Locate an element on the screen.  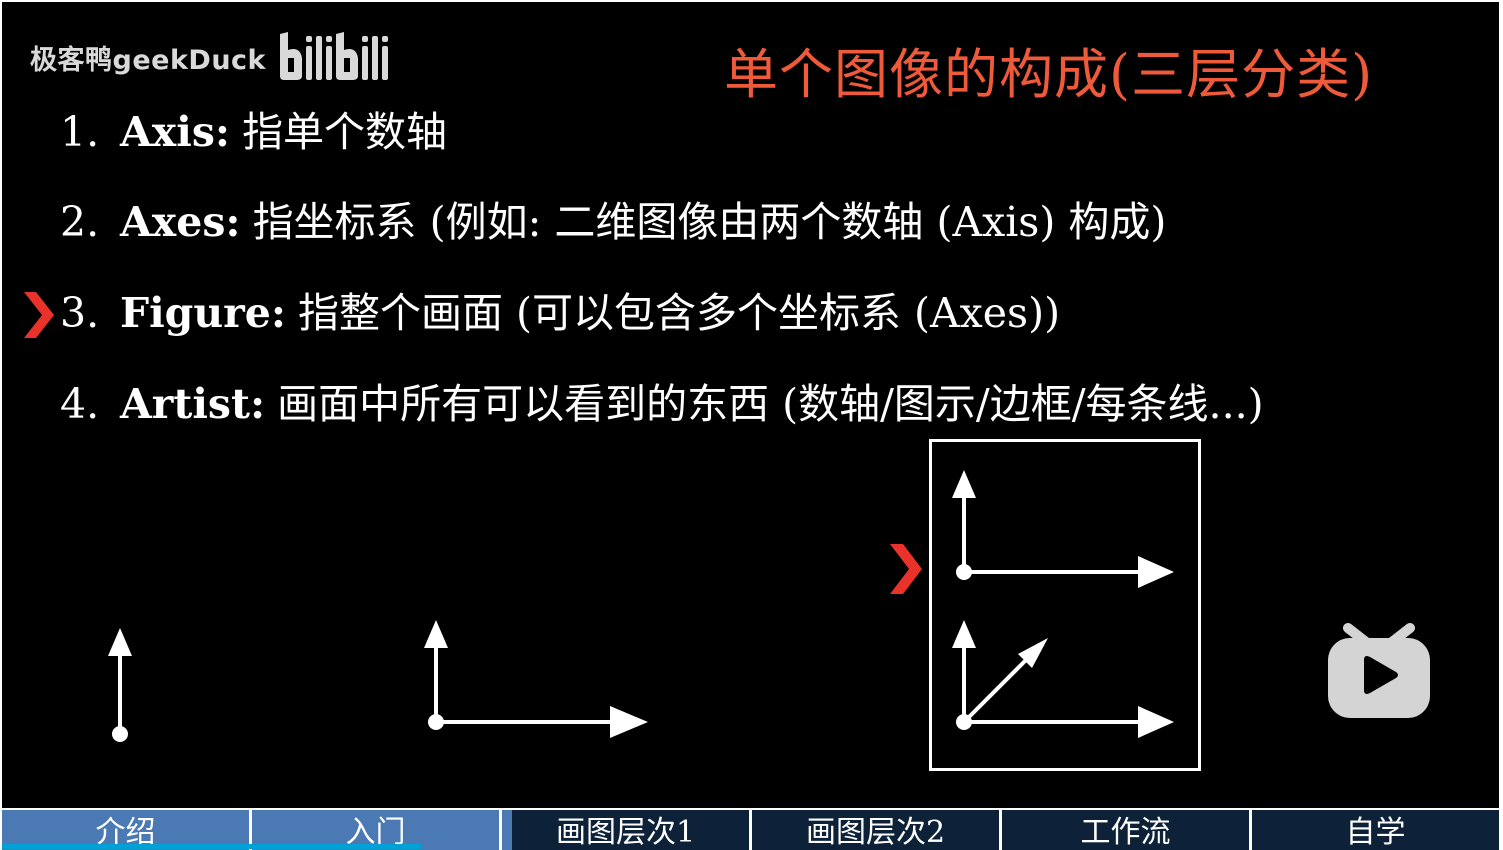
axes-diagram is located at coordinates (536, 679).